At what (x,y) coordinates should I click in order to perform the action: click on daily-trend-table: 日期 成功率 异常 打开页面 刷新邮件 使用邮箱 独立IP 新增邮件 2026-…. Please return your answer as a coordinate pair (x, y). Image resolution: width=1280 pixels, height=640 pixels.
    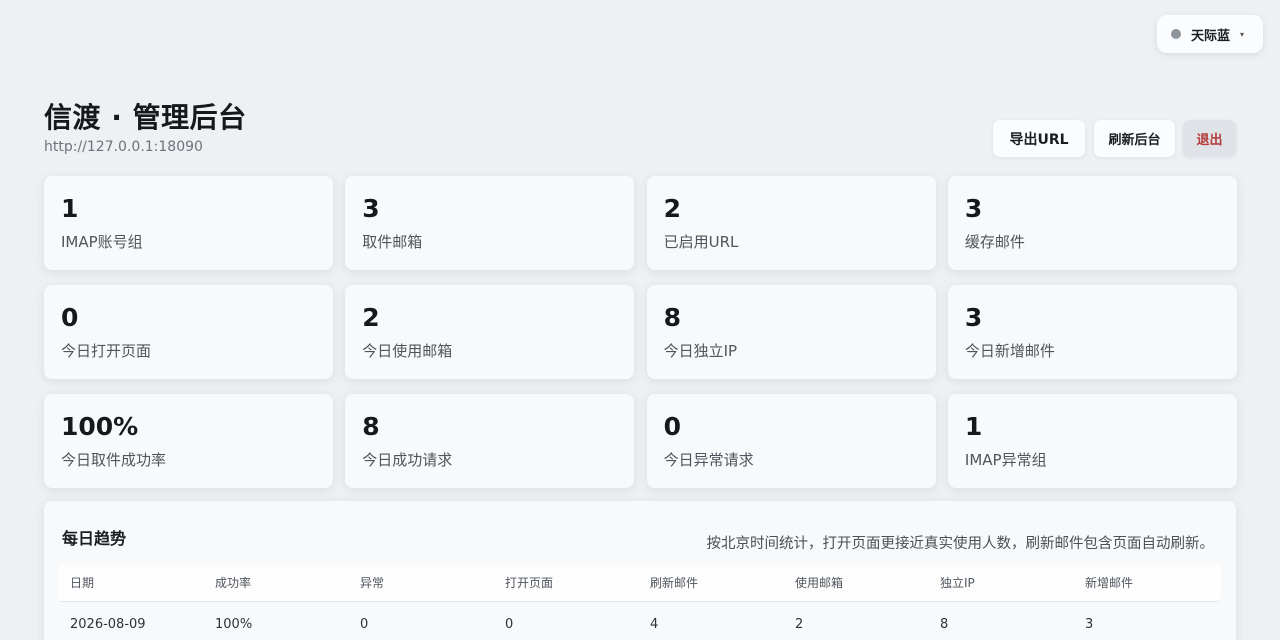
    Looking at the image, I should click on (639, 602).